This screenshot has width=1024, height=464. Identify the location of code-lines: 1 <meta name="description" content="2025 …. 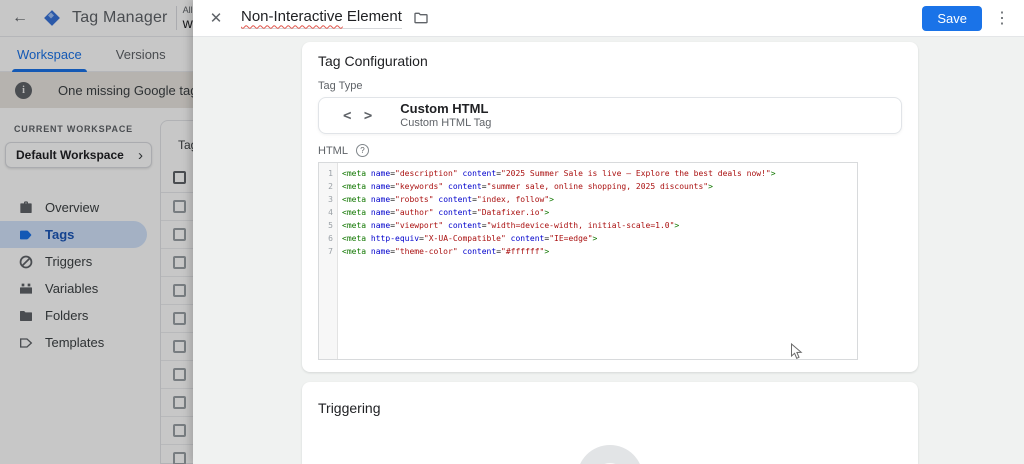
(588, 210).